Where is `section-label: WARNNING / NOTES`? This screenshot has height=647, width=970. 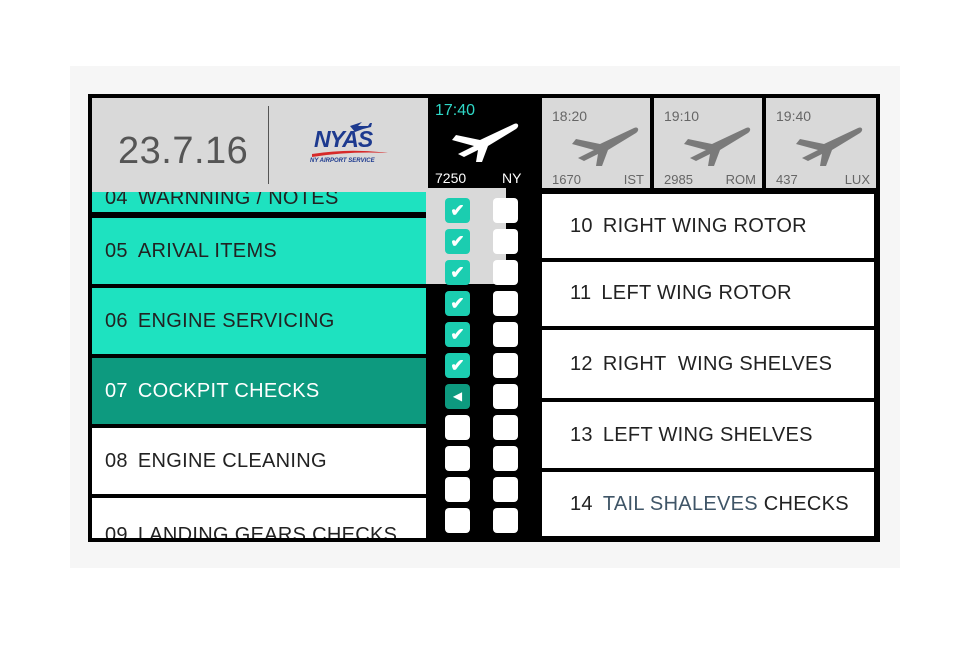 section-label: WARNNING / NOTES is located at coordinates (238, 200).